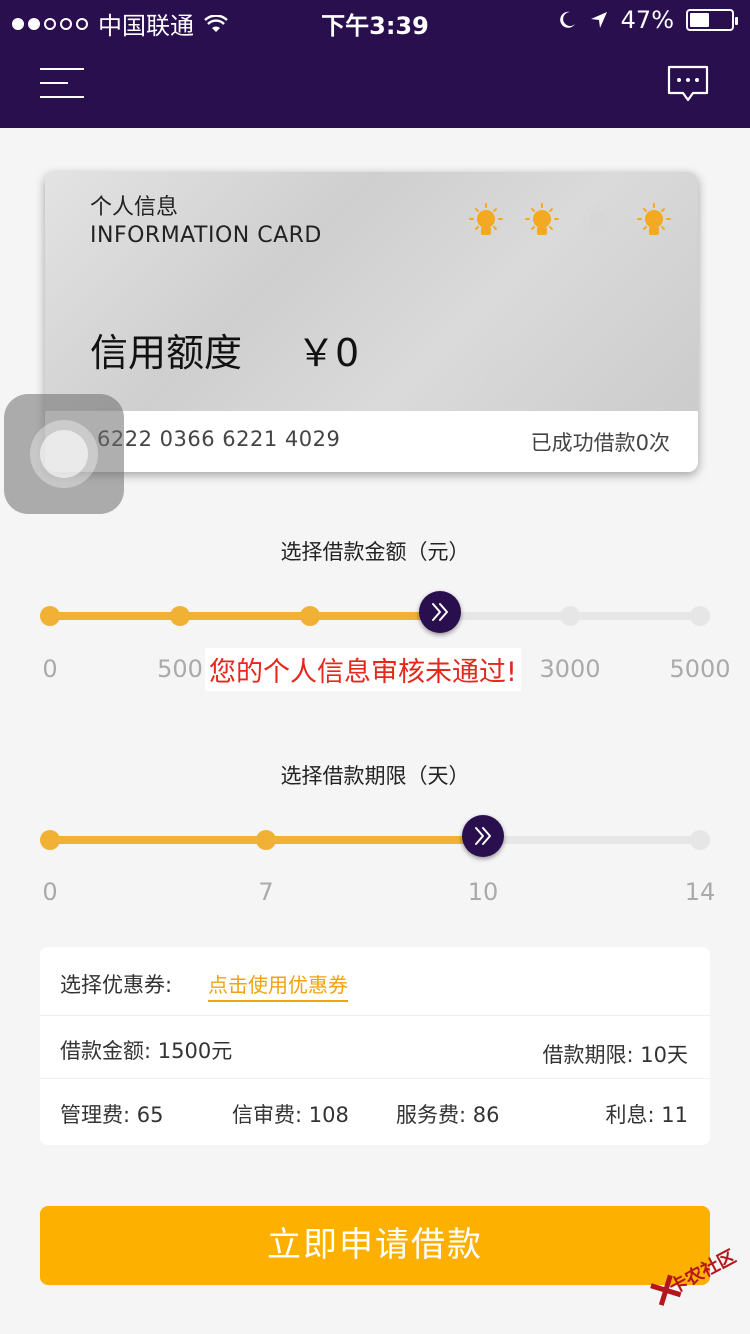 The width and height of the screenshot is (750, 1334). Describe the element at coordinates (375, 552) in the screenshot. I see `amount-section-title: 选择借款金额（元）` at that location.